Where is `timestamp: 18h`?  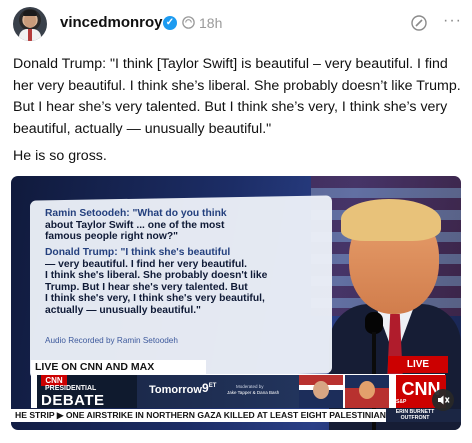
timestamp: 18h is located at coordinates (211, 23).